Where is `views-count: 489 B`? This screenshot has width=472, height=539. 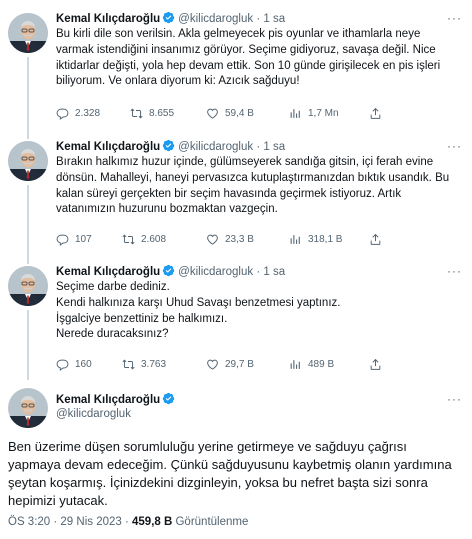
views-count: 489 B is located at coordinates (321, 364).